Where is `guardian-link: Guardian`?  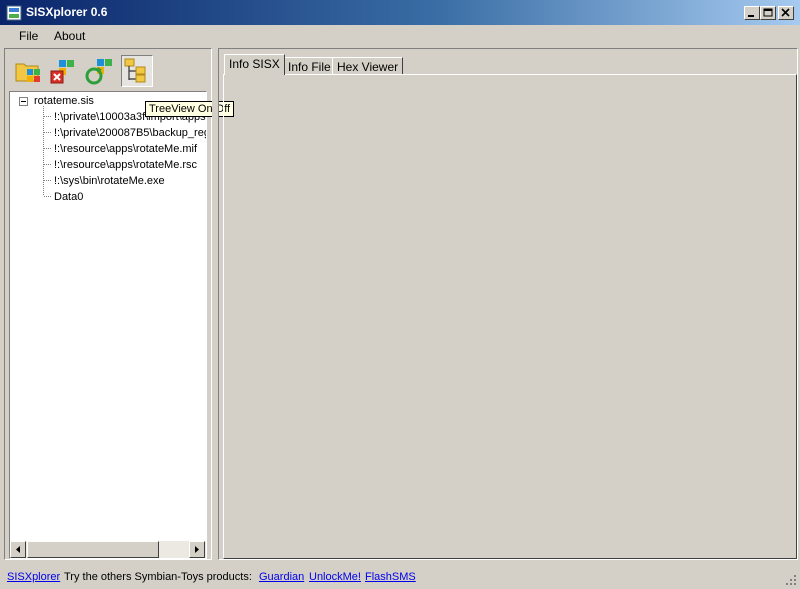 guardian-link: Guardian is located at coordinates (281, 577).